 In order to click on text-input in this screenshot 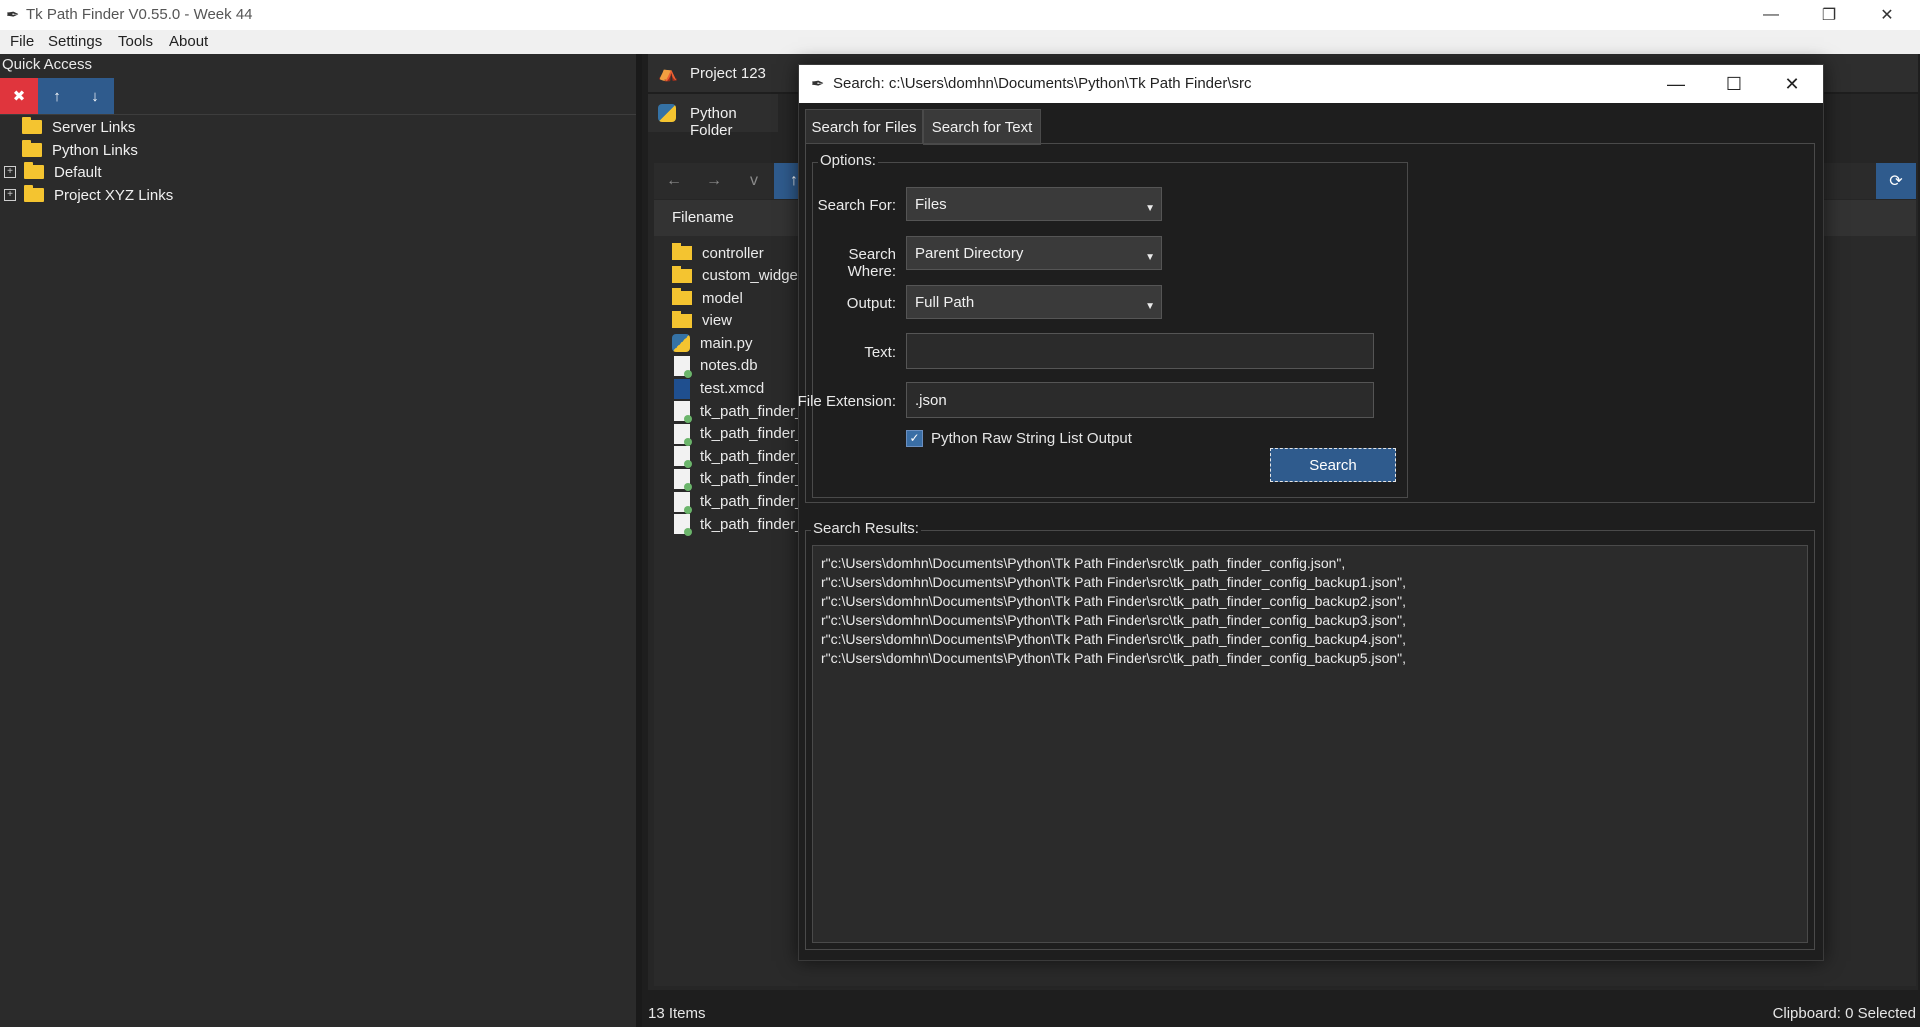, I will do `click(1140, 351)`.